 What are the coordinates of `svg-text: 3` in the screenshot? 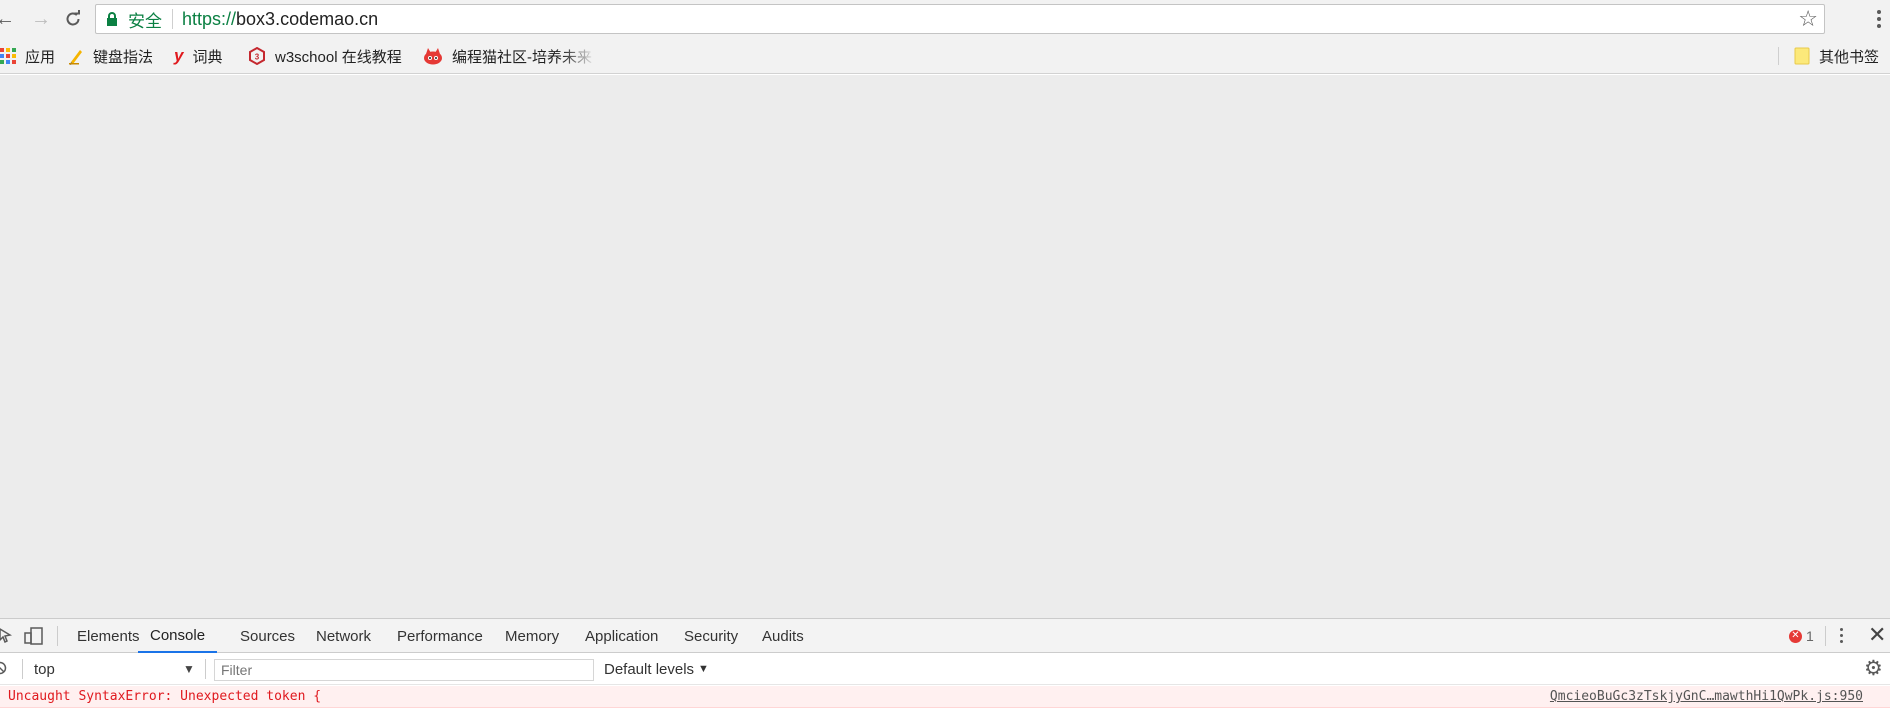 It's located at (257, 57).